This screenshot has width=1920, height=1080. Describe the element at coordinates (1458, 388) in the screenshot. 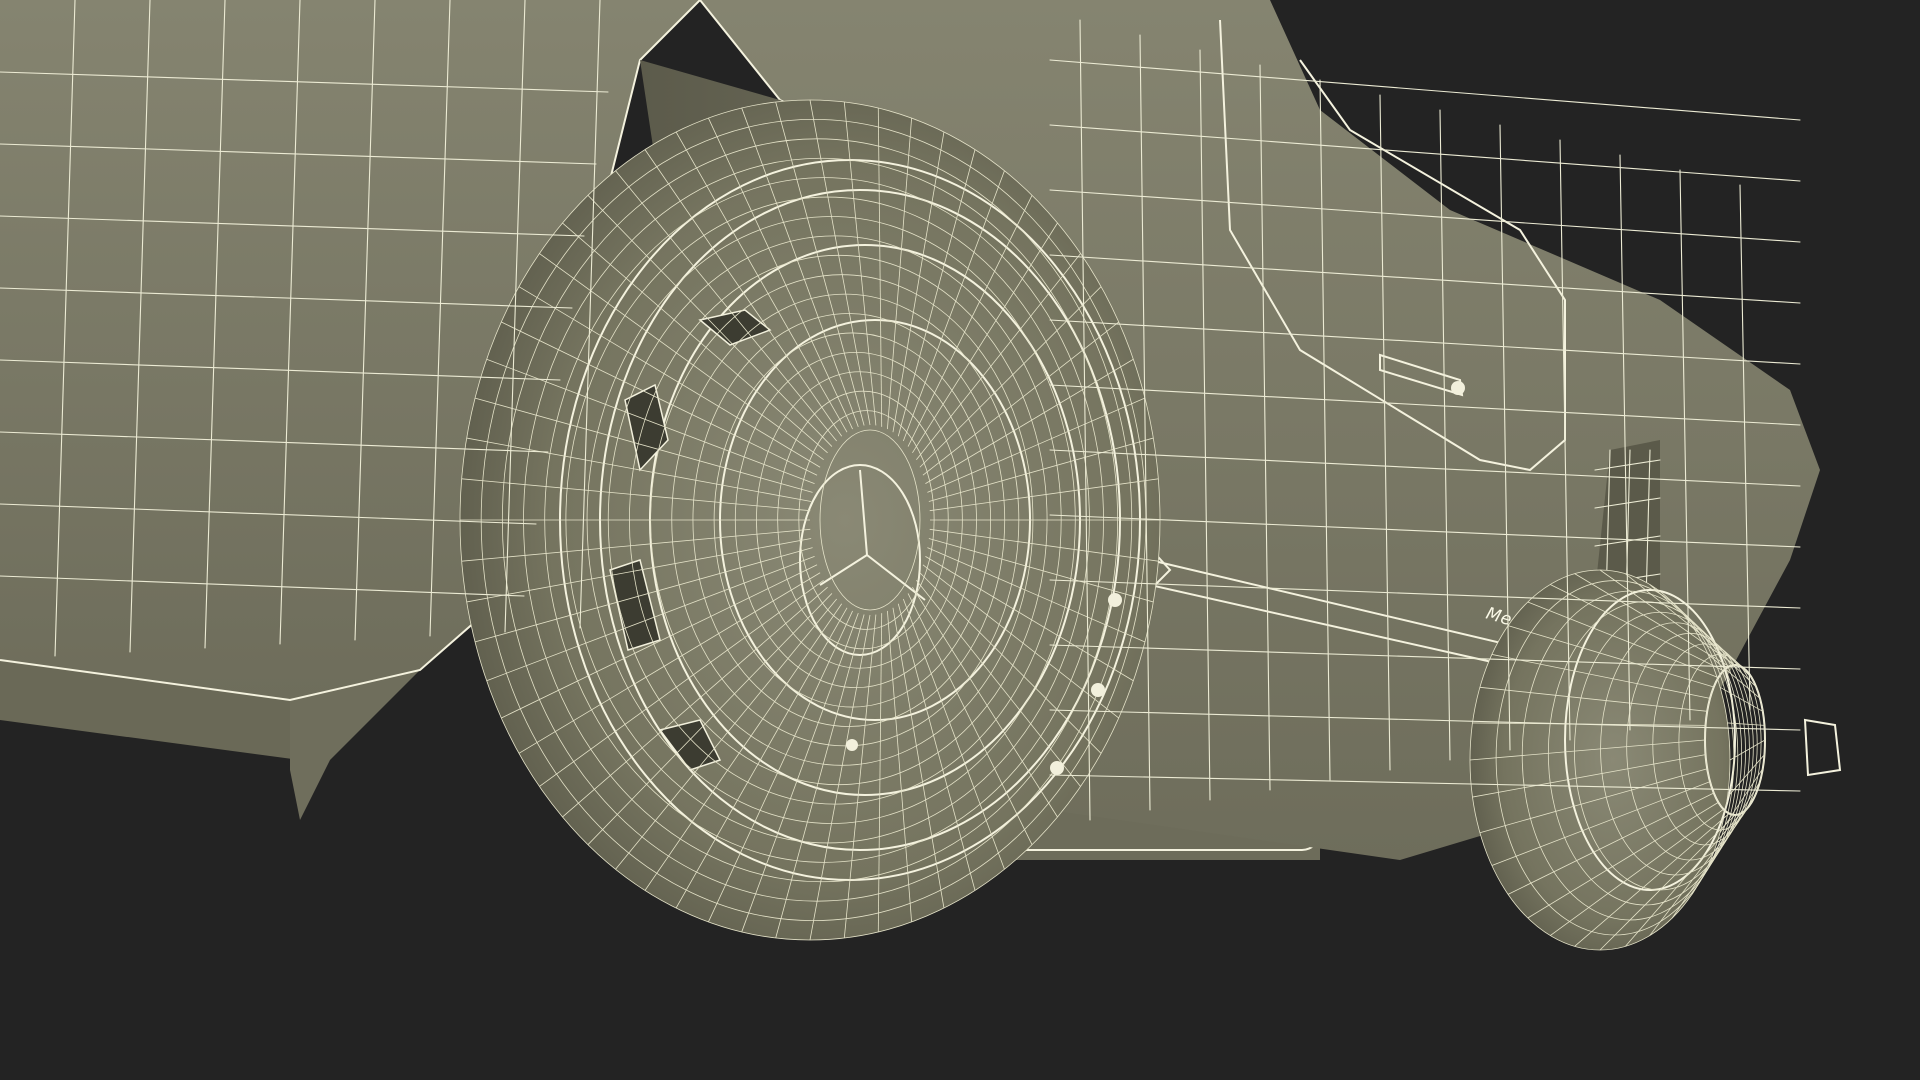

I see `door-lock` at that location.